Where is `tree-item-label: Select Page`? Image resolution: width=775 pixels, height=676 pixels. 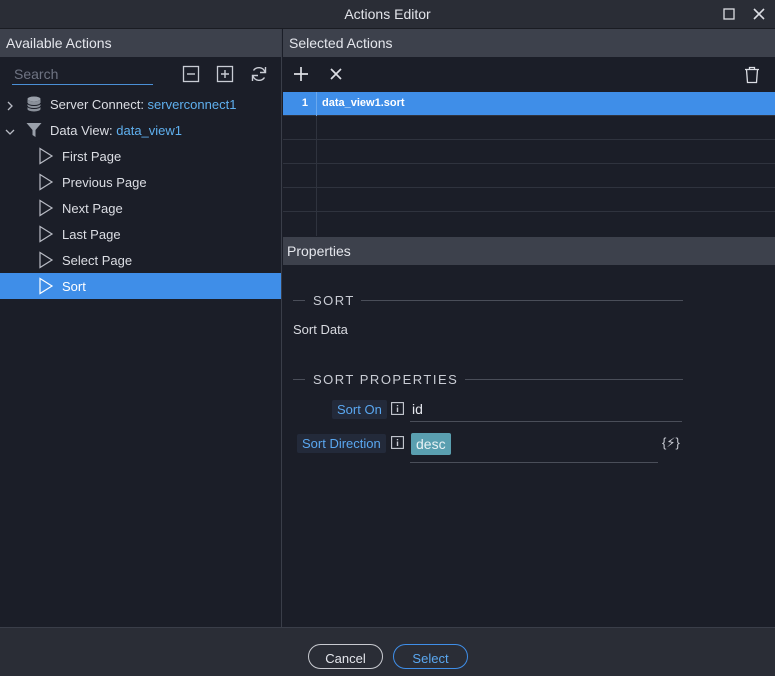
tree-item-label: Select Page is located at coordinates (97, 260).